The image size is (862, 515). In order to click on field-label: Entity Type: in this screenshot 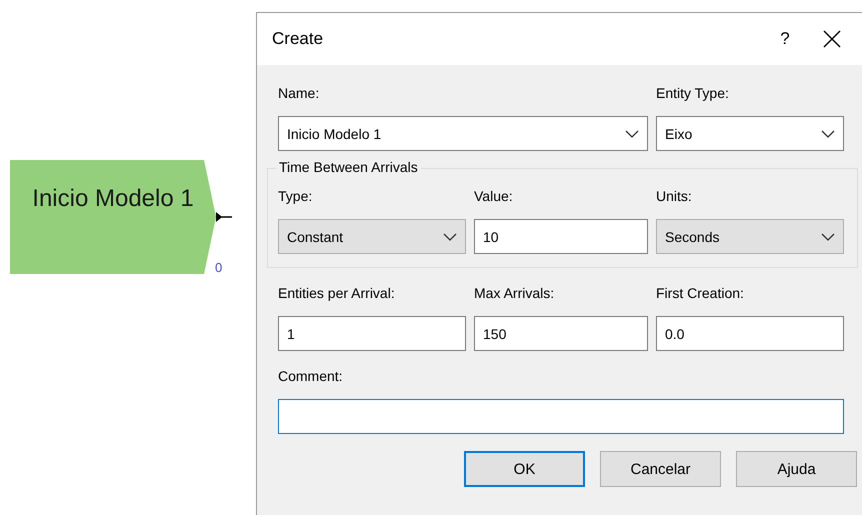, I will do `click(693, 94)`.